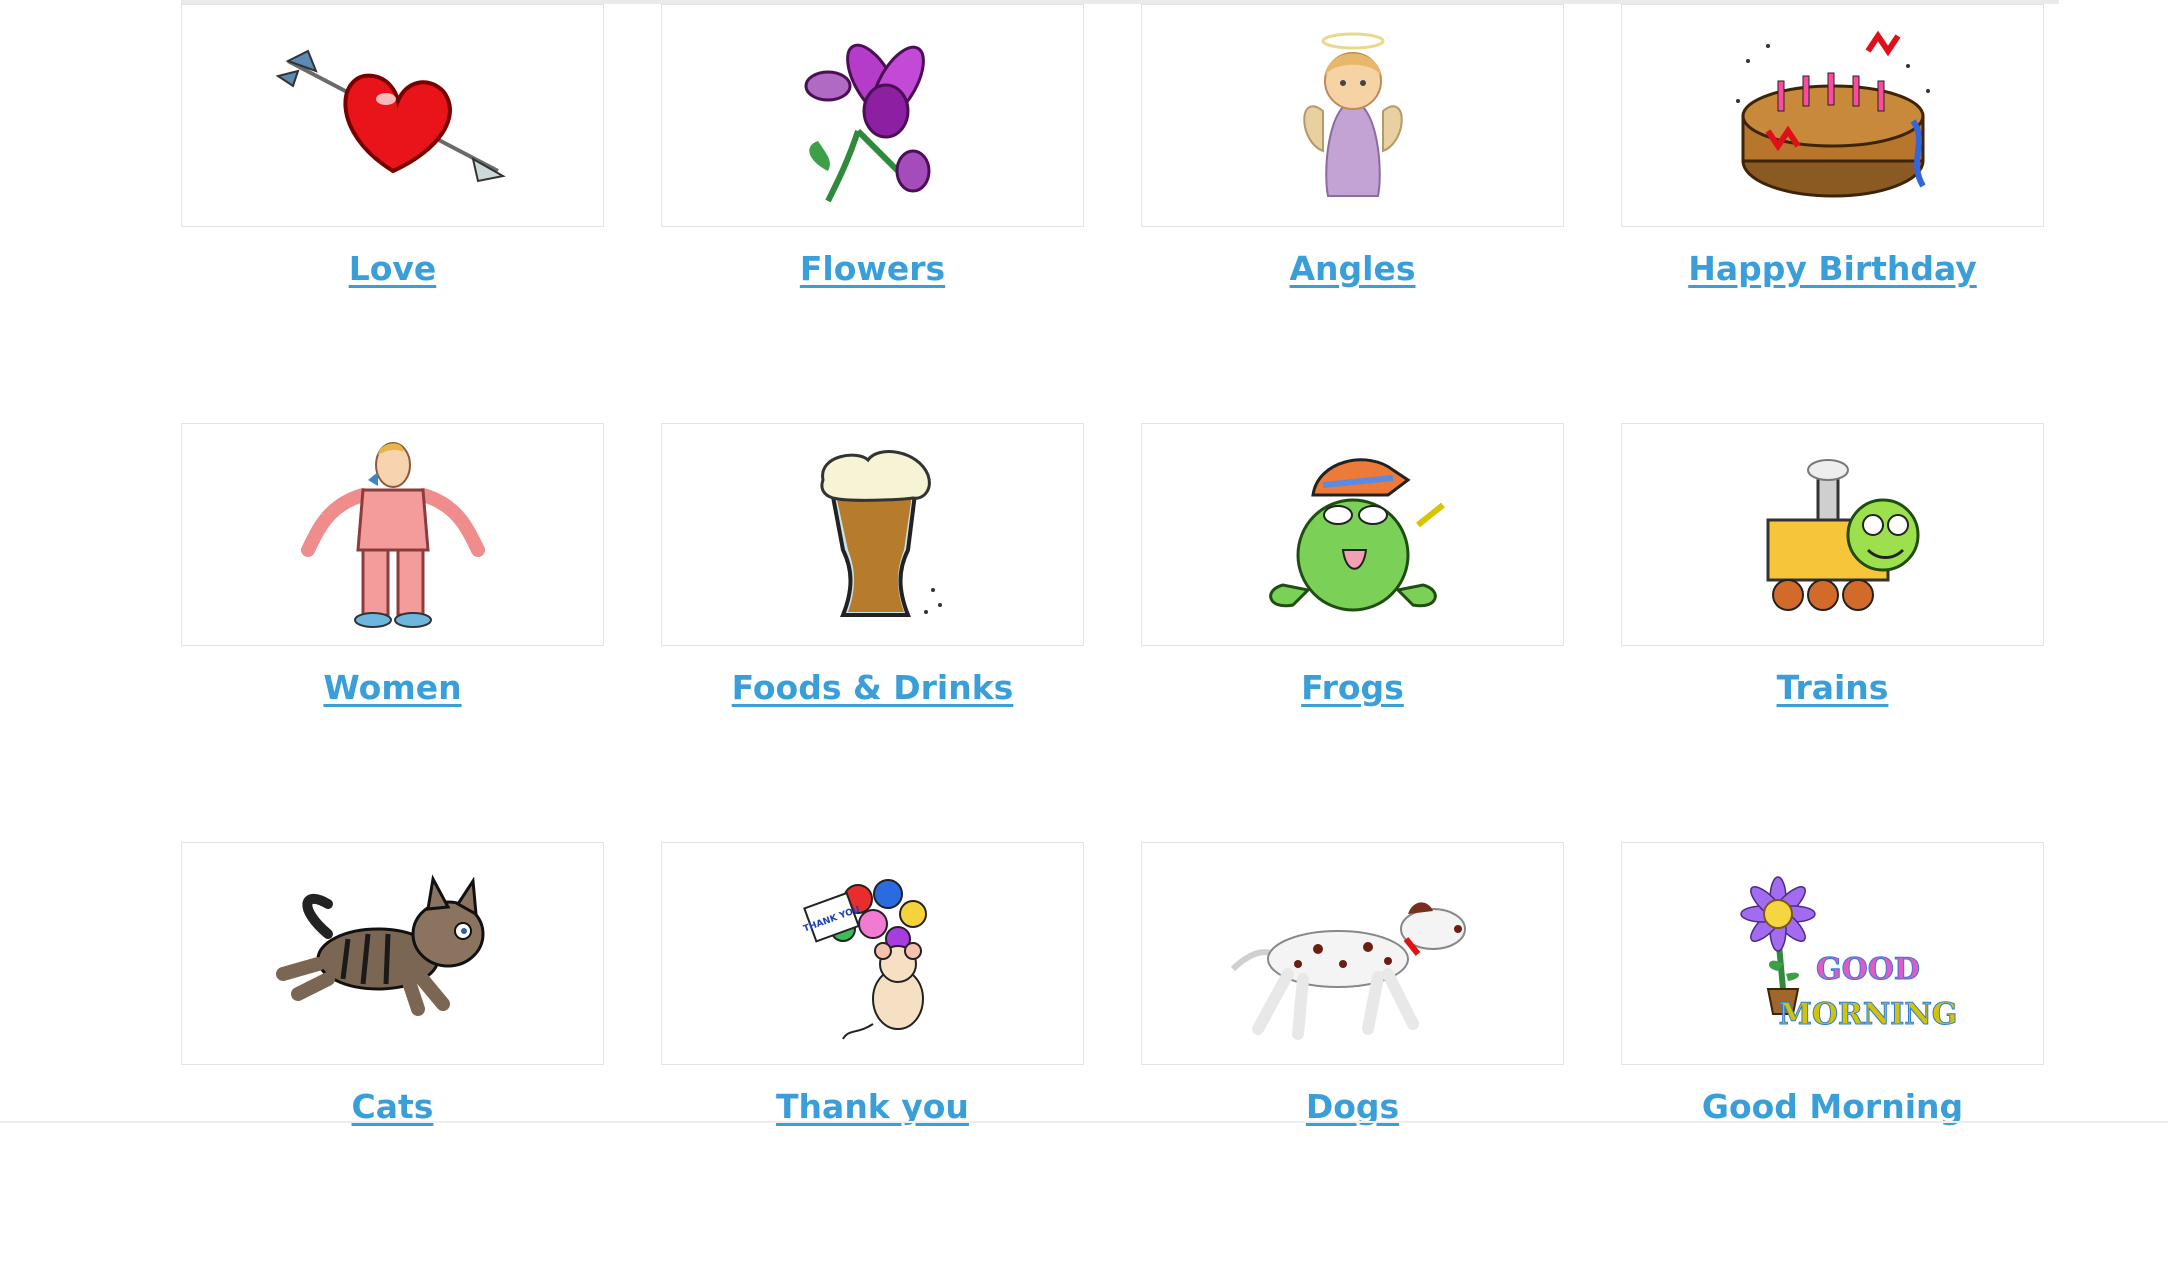 Image resolution: width=2168 pixels, height=1261 pixels. I want to click on birthday-cake-icon, so click(1832, 113).